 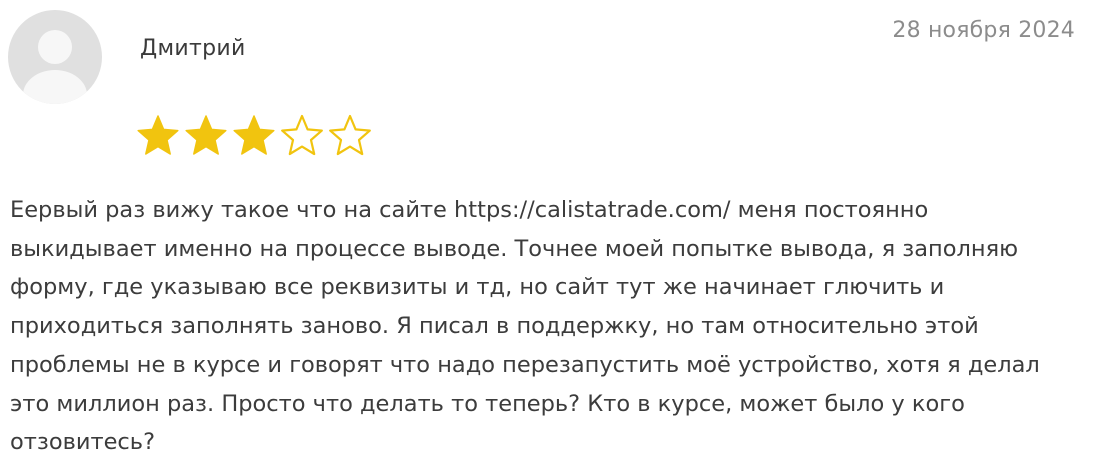 What do you see at coordinates (55, 47) in the screenshot?
I see `avatar-head-shape` at bounding box center [55, 47].